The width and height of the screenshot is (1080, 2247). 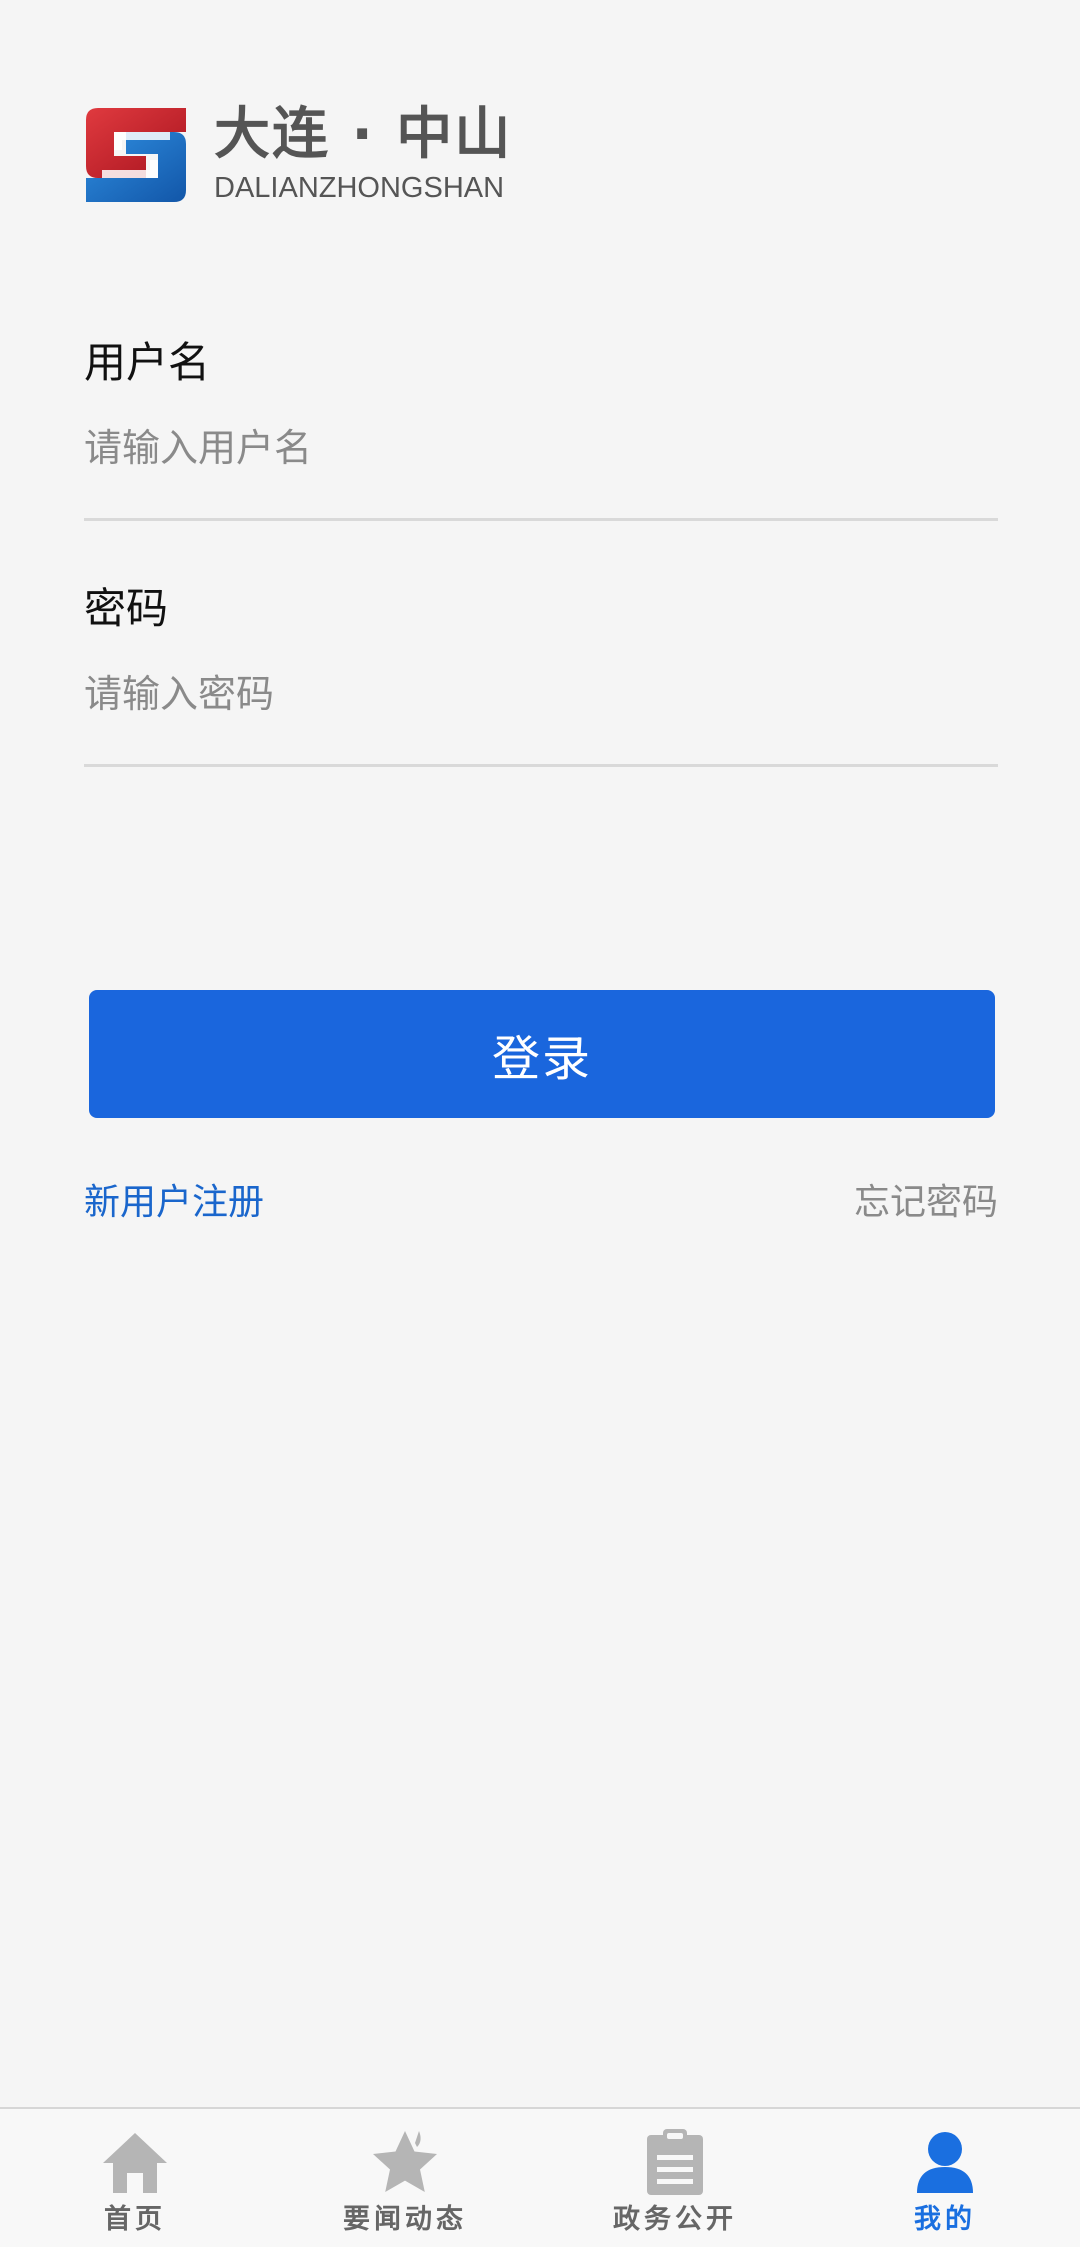 What do you see at coordinates (945, 2162) in the screenshot?
I see `user-icon` at bounding box center [945, 2162].